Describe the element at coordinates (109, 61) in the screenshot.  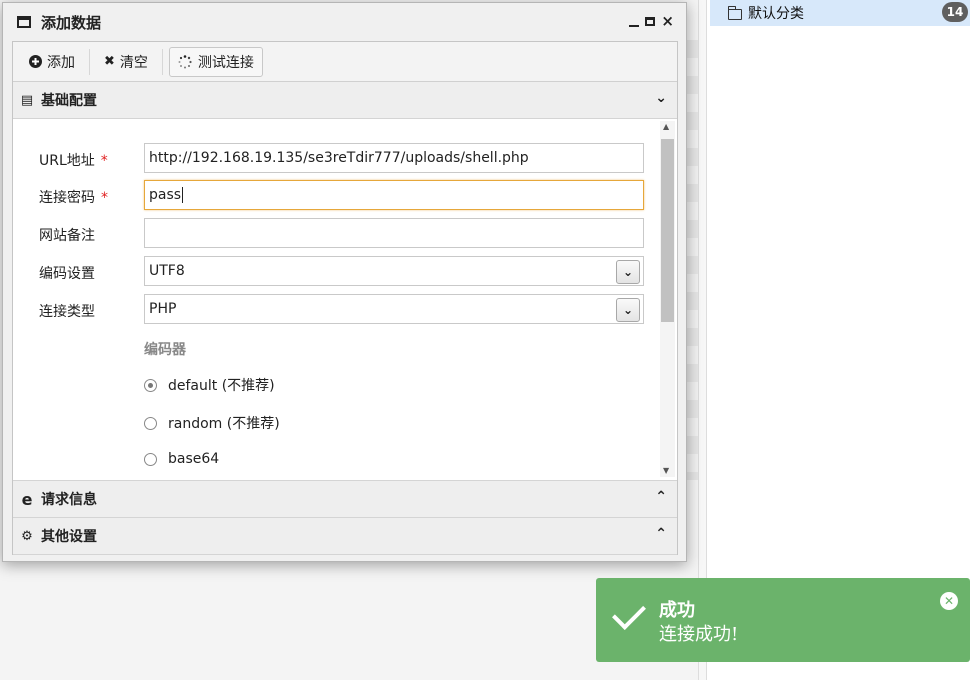
I see `x-icon: ✖` at that location.